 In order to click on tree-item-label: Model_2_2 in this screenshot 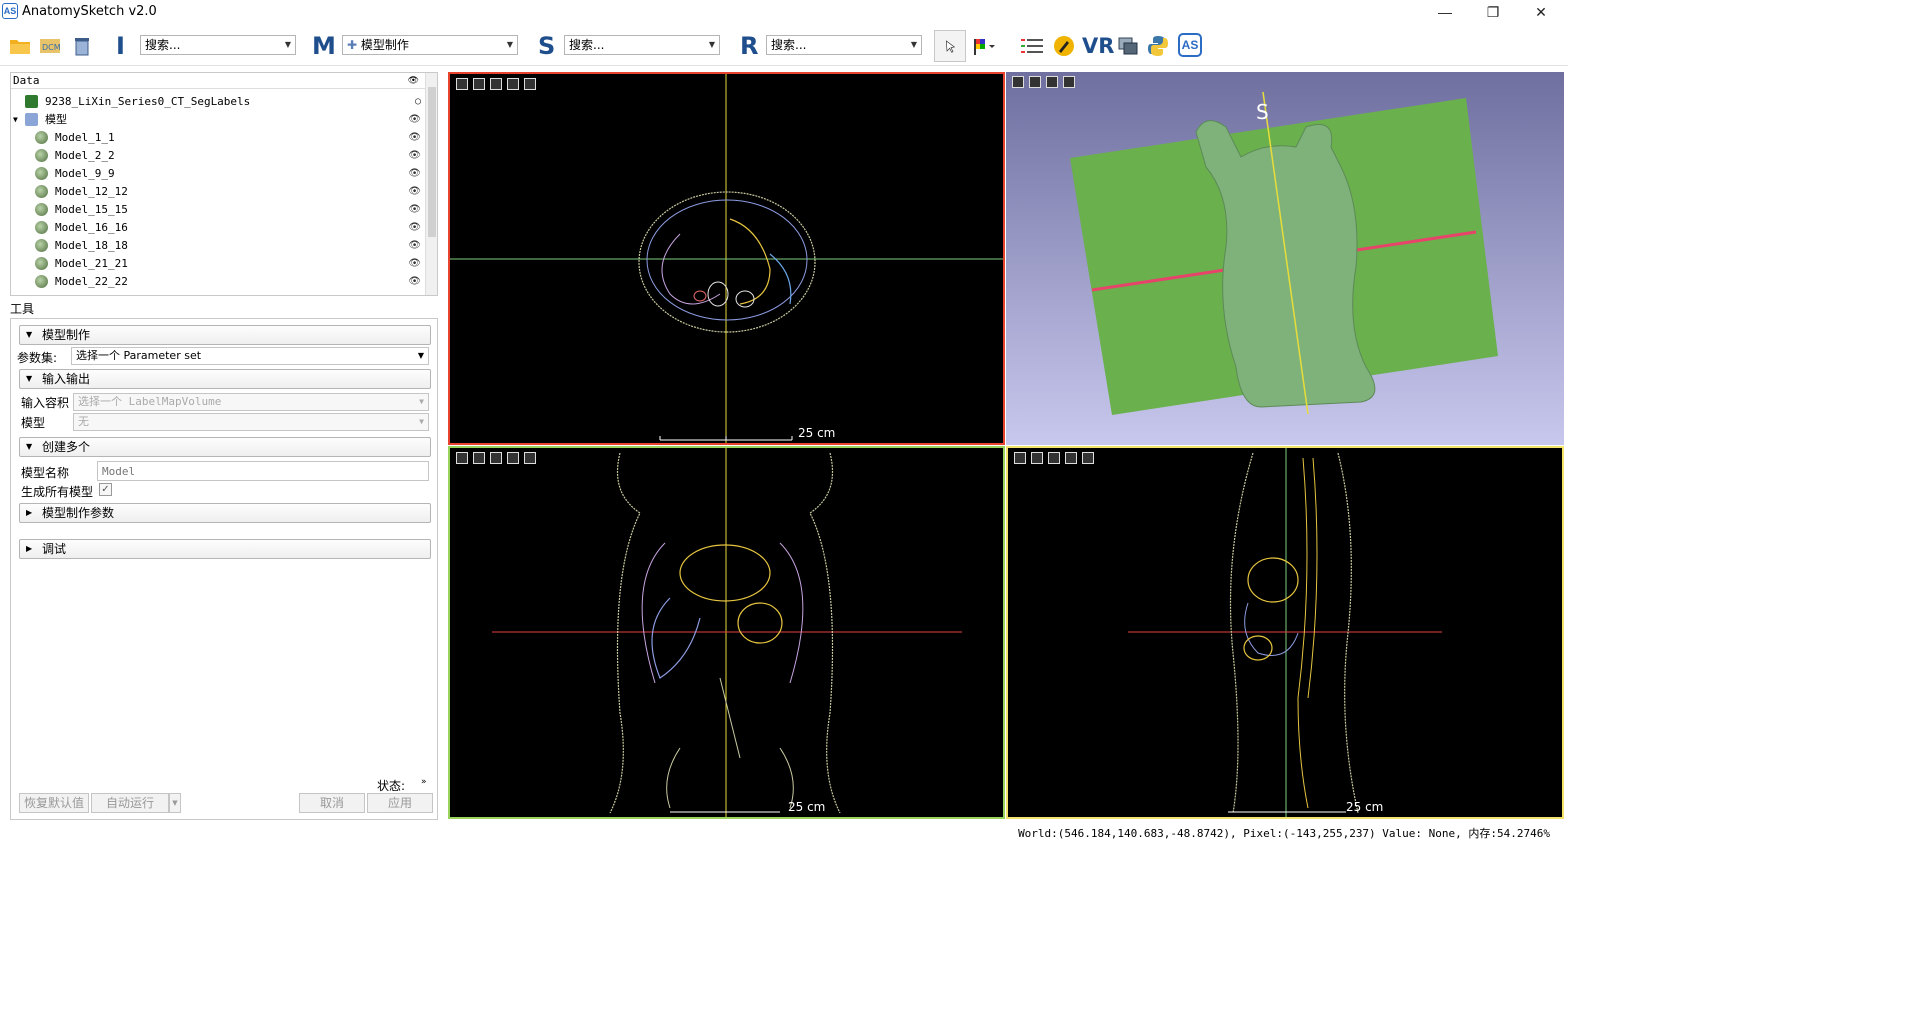, I will do `click(85, 155)`.